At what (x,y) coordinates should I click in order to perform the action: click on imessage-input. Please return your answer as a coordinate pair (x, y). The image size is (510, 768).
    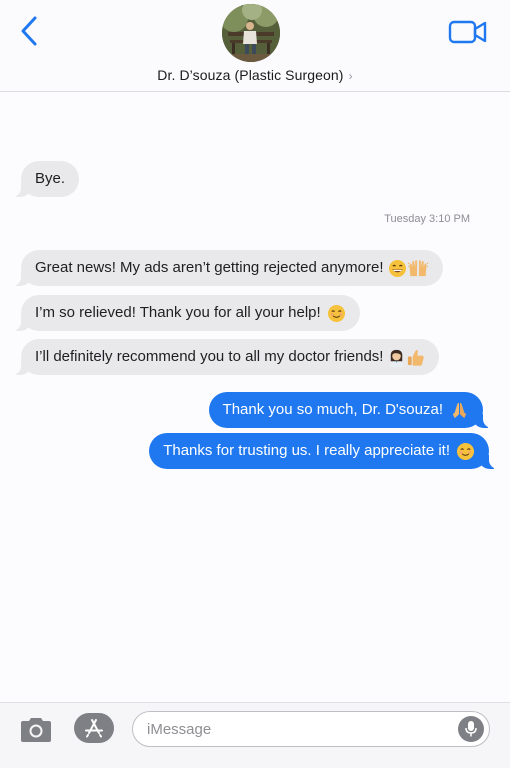
    Looking at the image, I should click on (297, 729).